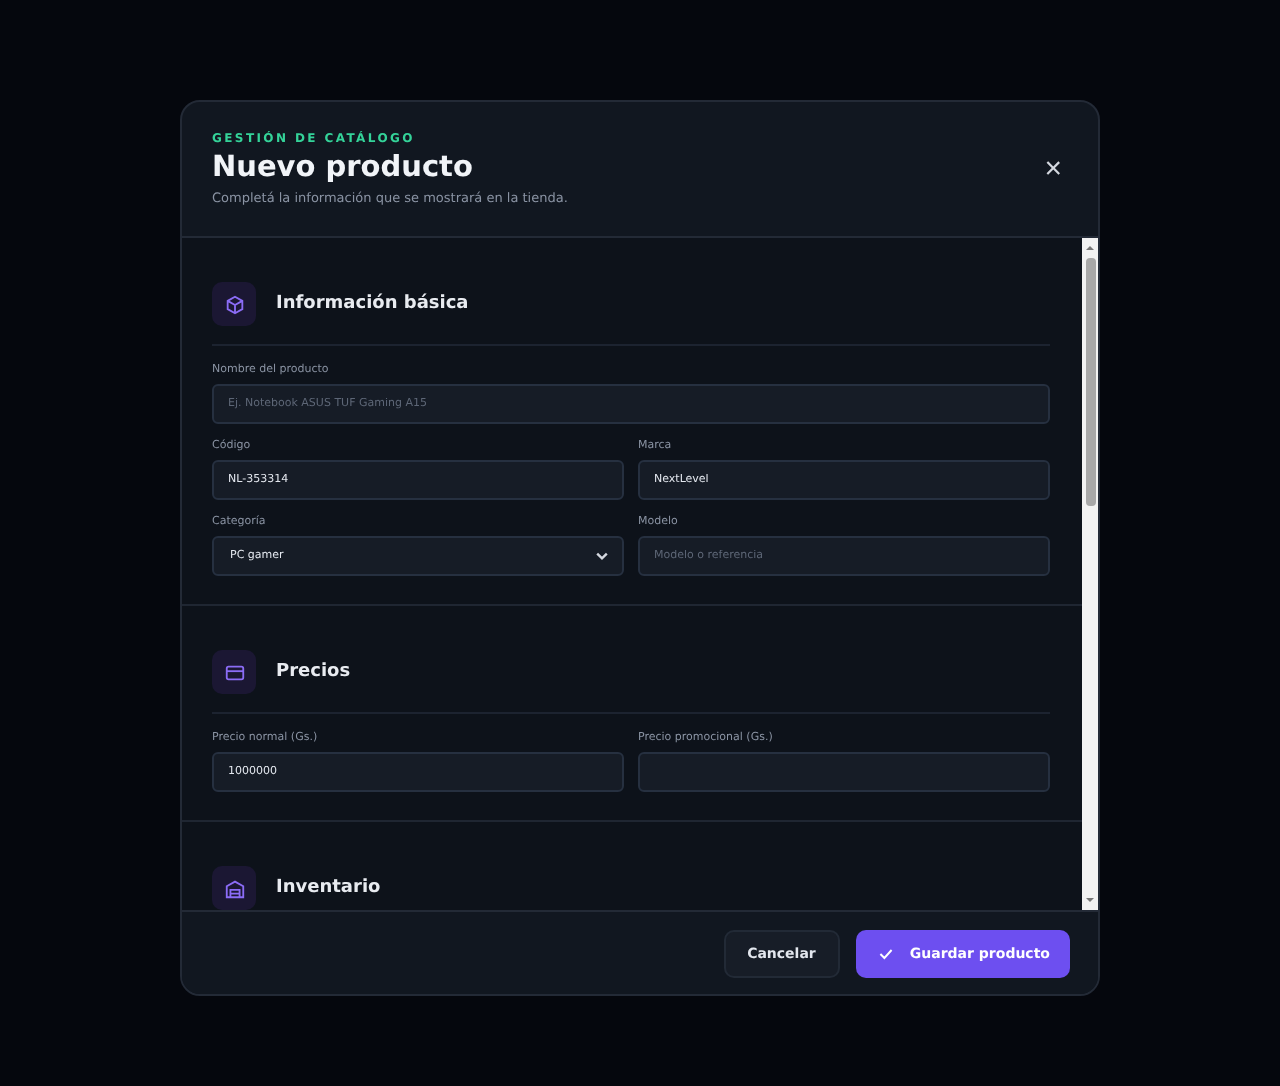 The image size is (1280, 1086). I want to click on card-icon, so click(234, 672).